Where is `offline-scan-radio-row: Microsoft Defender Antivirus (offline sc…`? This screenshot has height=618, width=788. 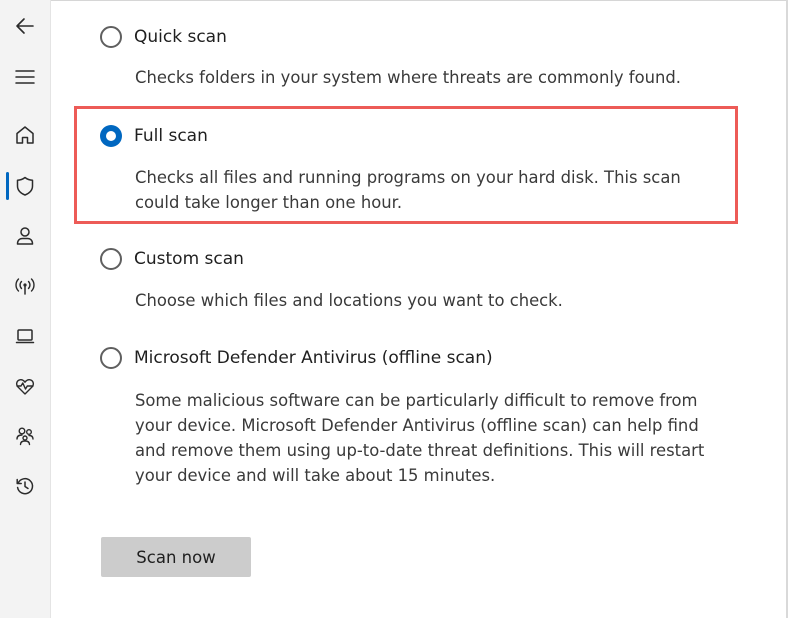
offline-scan-radio-row: Microsoft Defender Antivirus (offline sc… is located at coordinates (296, 358).